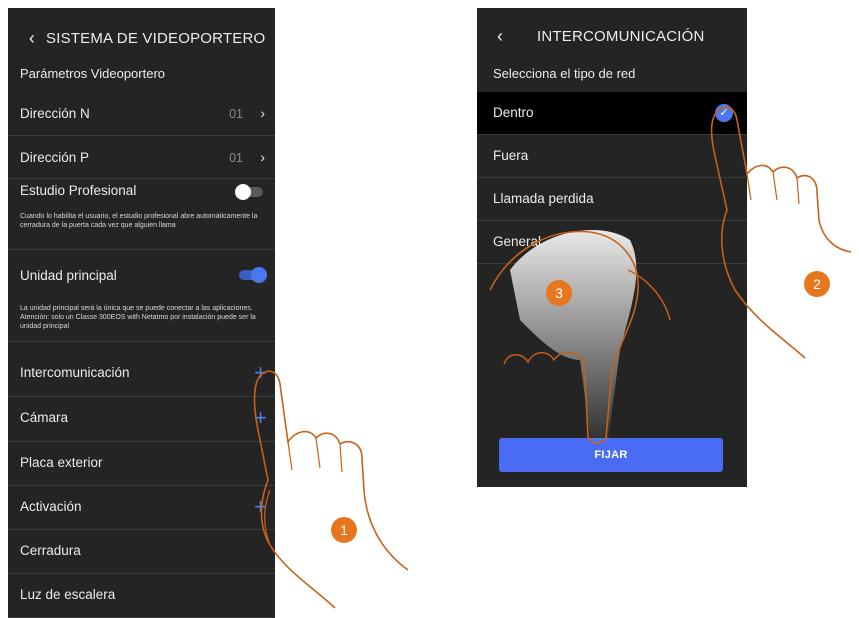  Describe the element at coordinates (141, 596) in the screenshot. I see `luz-de-escalera-row: Luz de escalera` at that location.